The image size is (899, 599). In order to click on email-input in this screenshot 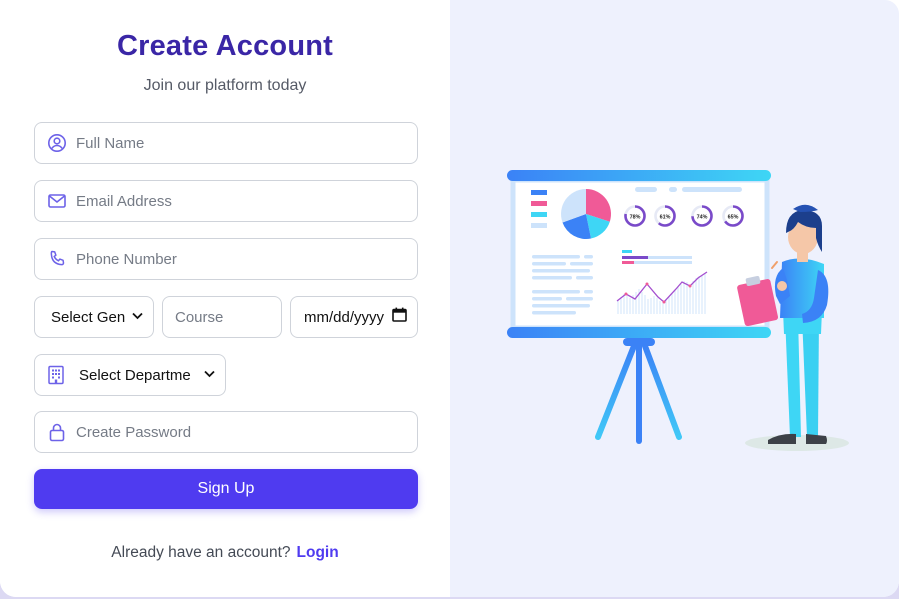, I will do `click(246, 201)`.